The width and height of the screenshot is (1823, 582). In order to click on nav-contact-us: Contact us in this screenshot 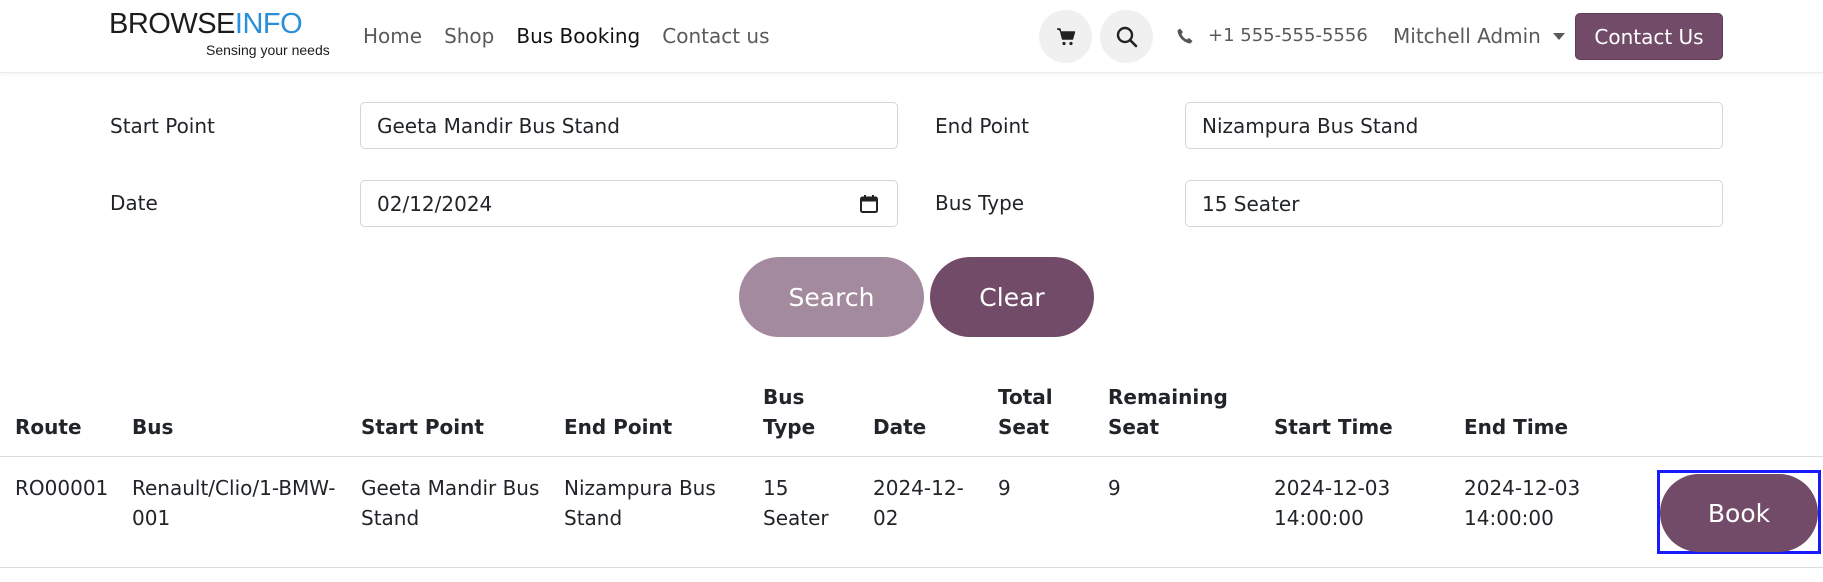, I will do `click(715, 36)`.